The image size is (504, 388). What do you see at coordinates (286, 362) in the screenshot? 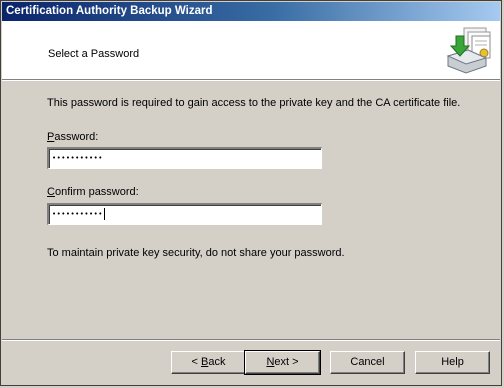
I see `next-button-label: ext >` at bounding box center [286, 362].